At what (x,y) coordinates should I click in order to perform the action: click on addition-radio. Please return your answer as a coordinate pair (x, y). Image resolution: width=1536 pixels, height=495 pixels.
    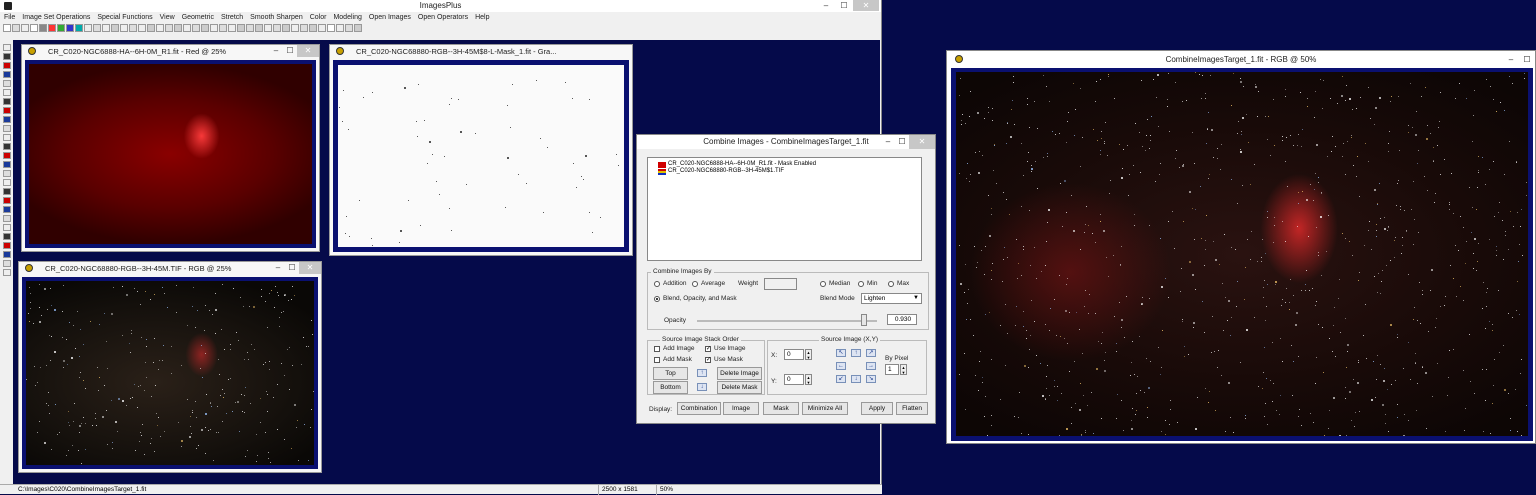
    Looking at the image, I should click on (657, 284).